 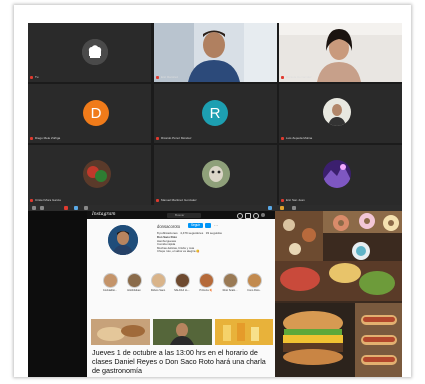 I want to click on highlight-item: Pizzeria 🍕, so click(x=206, y=282).